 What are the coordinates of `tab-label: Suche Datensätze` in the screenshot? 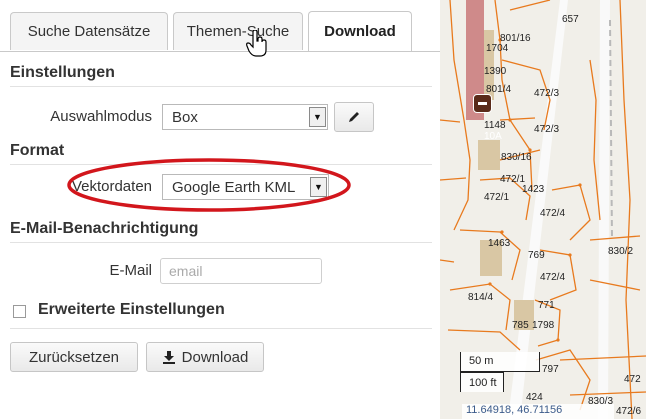 It's located at (89, 31).